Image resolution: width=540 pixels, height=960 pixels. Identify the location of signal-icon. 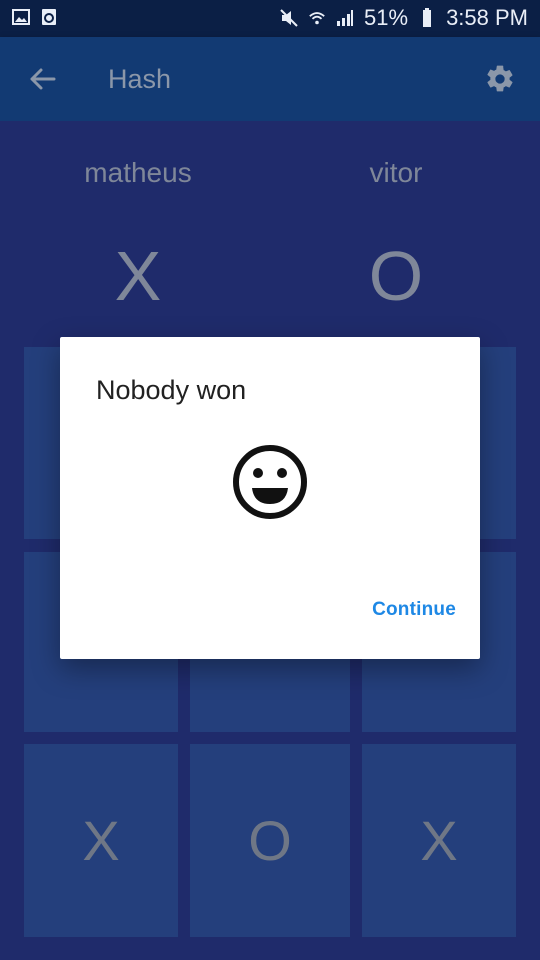
(345, 18).